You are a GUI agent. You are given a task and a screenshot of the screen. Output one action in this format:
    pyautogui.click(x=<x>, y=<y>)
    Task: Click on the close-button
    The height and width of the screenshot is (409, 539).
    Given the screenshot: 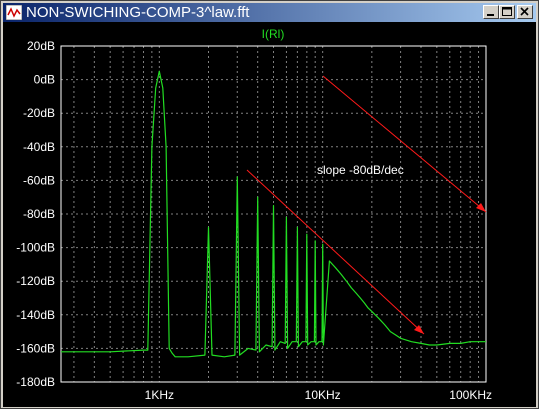 What is the action you would take?
    pyautogui.click(x=525, y=12)
    